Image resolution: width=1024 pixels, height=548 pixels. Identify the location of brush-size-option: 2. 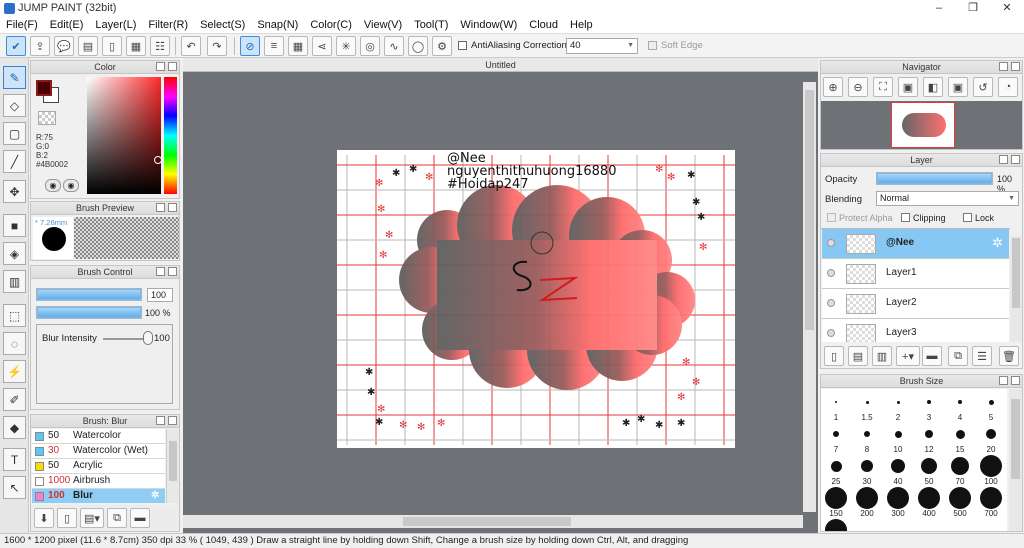
(898, 407).